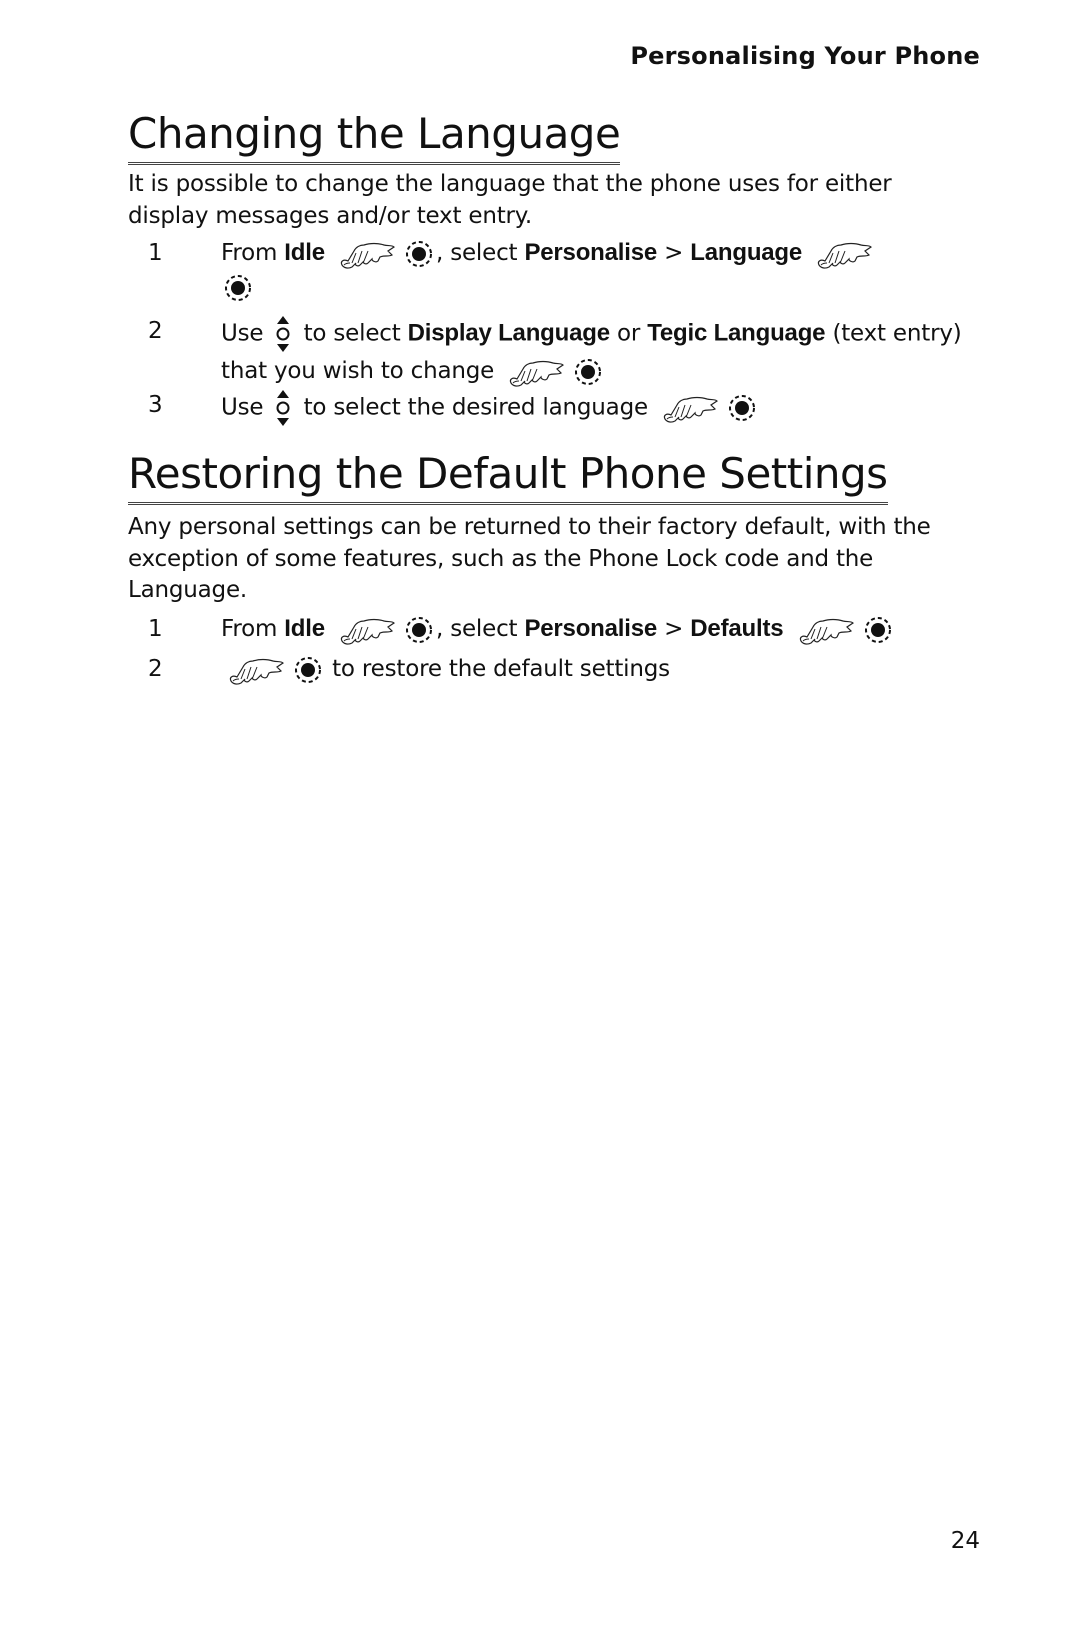  What do you see at coordinates (508, 333) in the screenshot?
I see `ui-term: Display Language` at bounding box center [508, 333].